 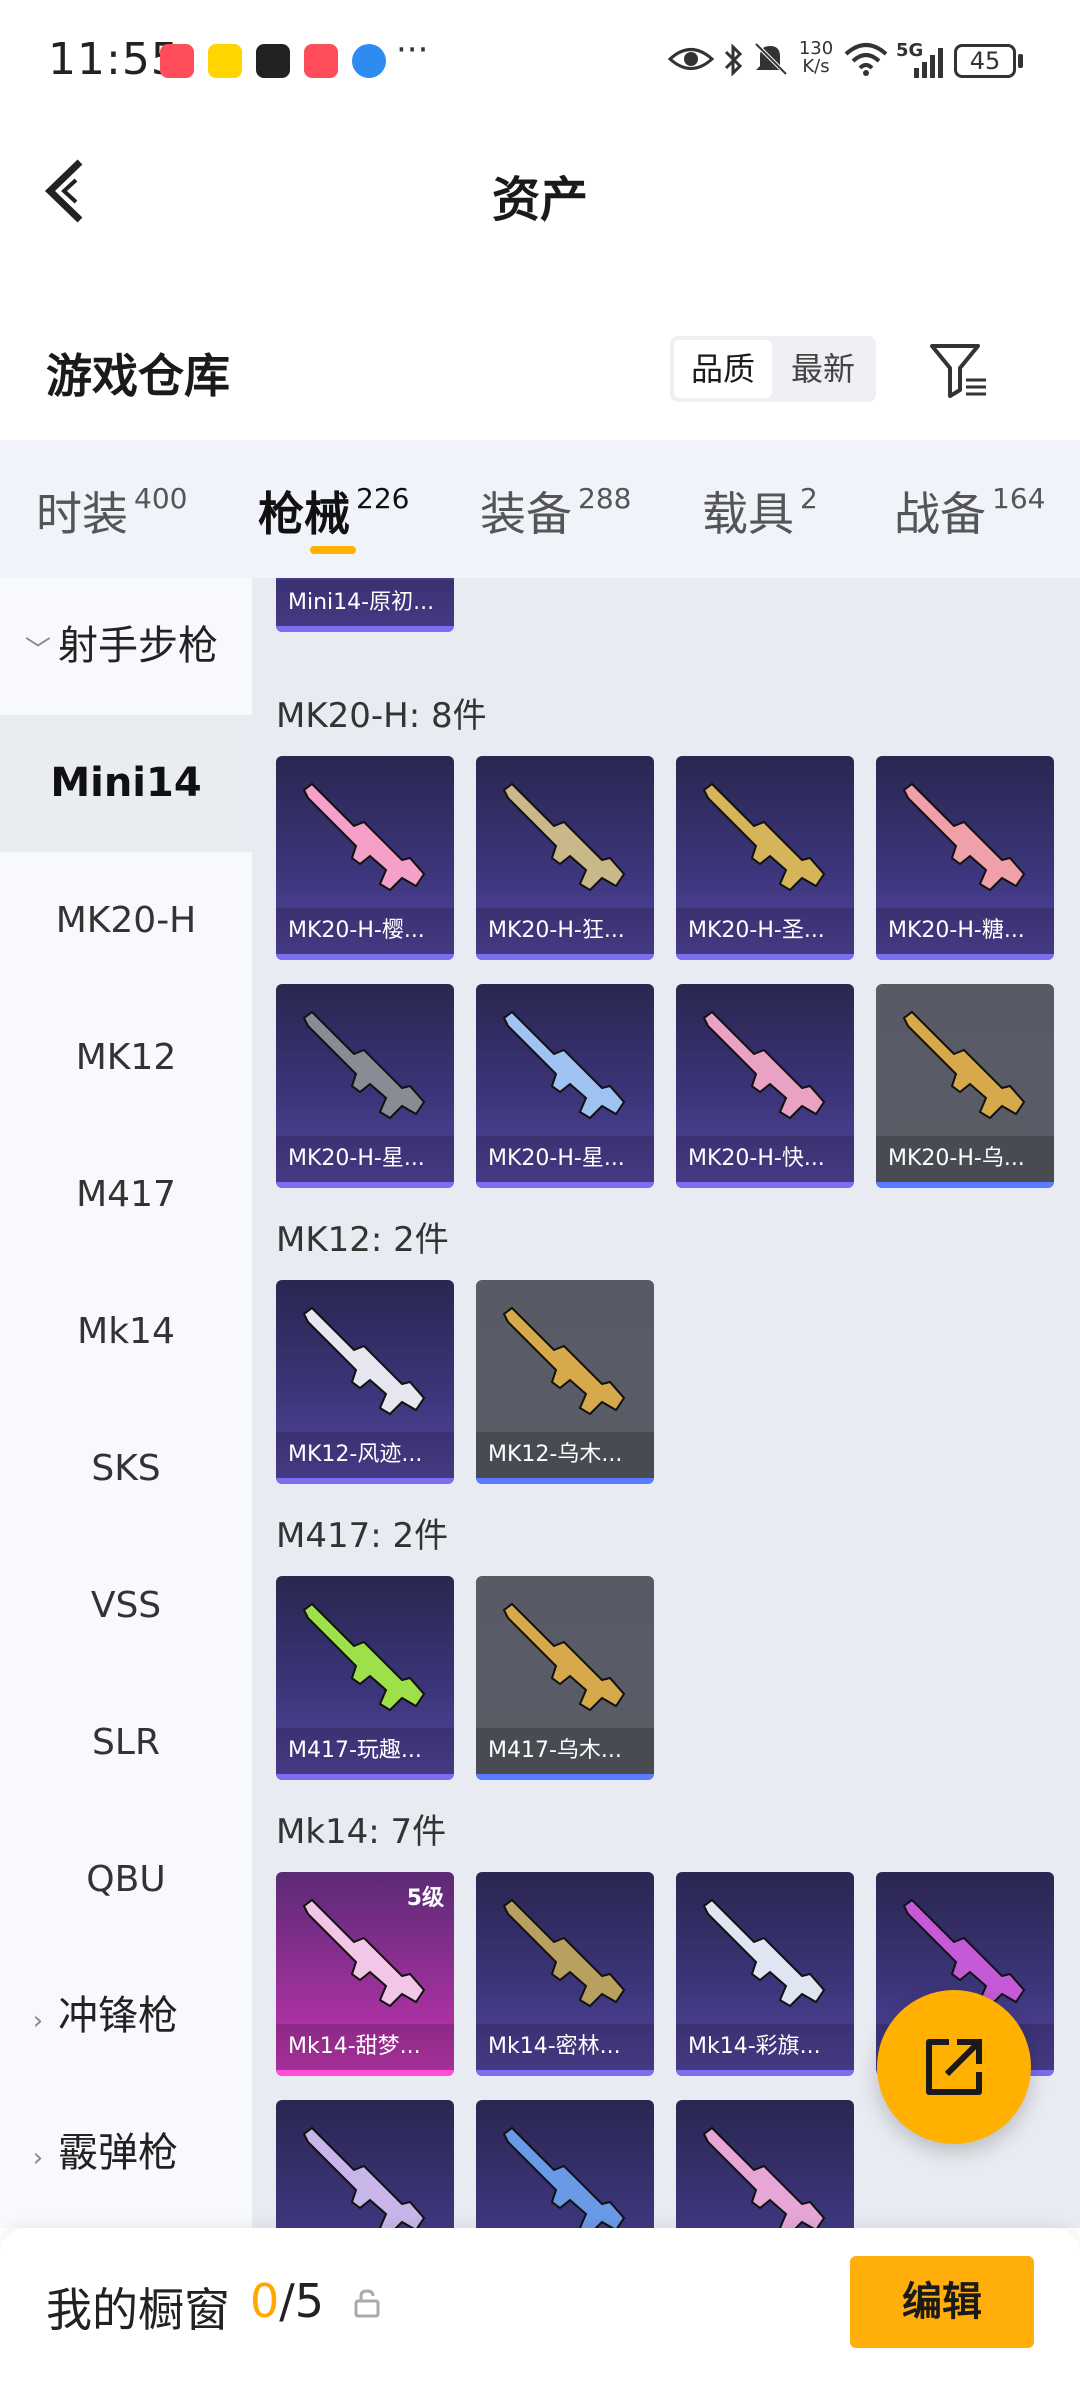 What do you see at coordinates (126, 1605) in the screenshot?
I see `sidebar-item-vss: VSS` at bounding box center [126, 1605].